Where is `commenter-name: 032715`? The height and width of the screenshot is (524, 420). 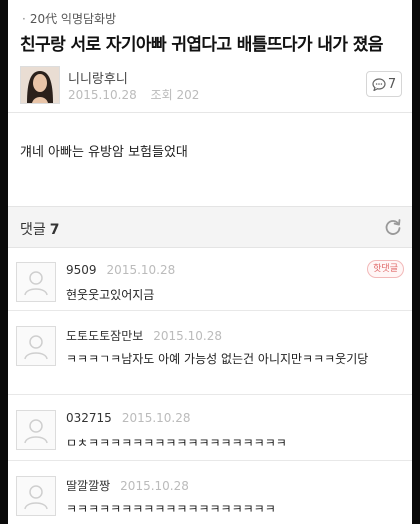 commenter-name: 032715 is located at coordinates (89, 418).